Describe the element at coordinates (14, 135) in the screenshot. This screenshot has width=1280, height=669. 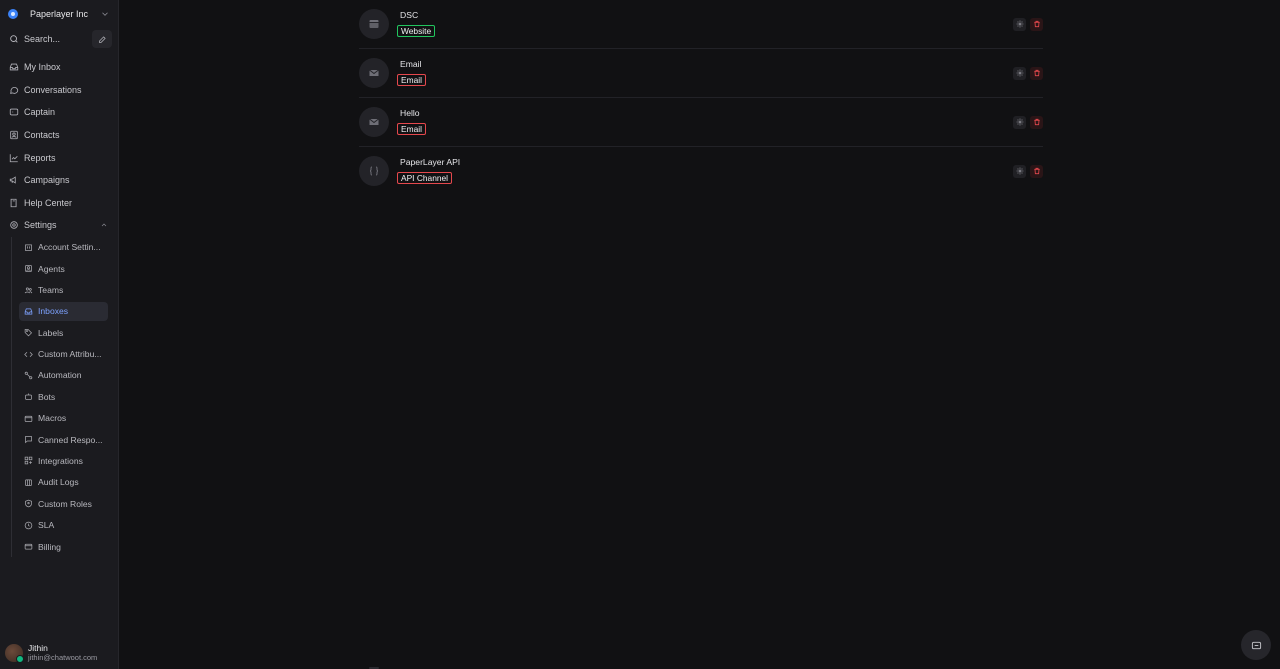
I see `contacts-icon` at that location.